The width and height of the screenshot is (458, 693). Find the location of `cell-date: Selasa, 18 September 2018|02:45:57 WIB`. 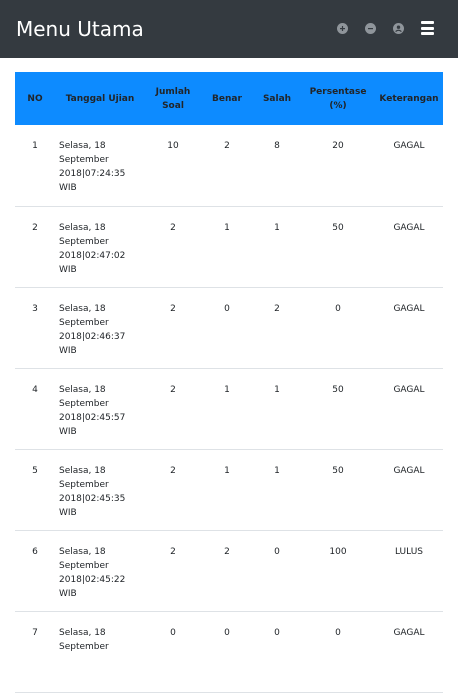

cell-date: Selasa, 18 September 2018|02:45:57 WIB is located at coordinates (100, 409).